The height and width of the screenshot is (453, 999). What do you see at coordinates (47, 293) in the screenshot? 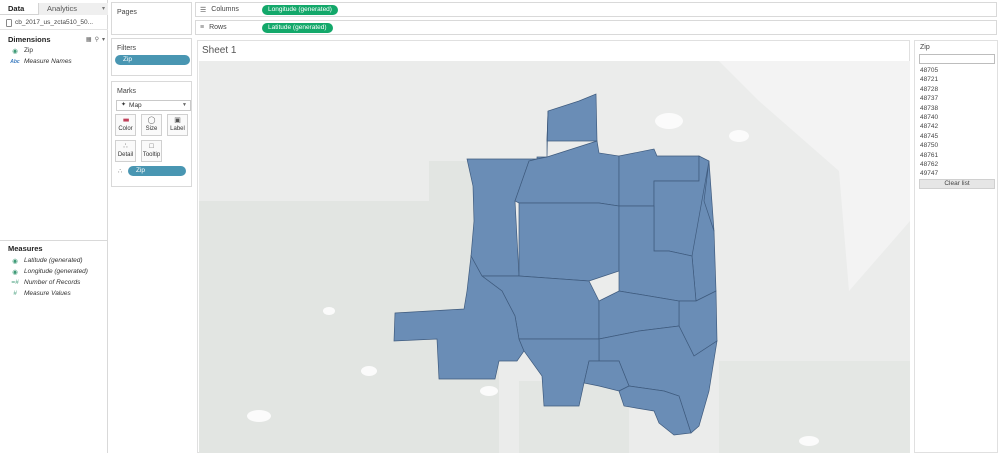
I see `field-label: Measure Values` at bounding box center [47, 293].